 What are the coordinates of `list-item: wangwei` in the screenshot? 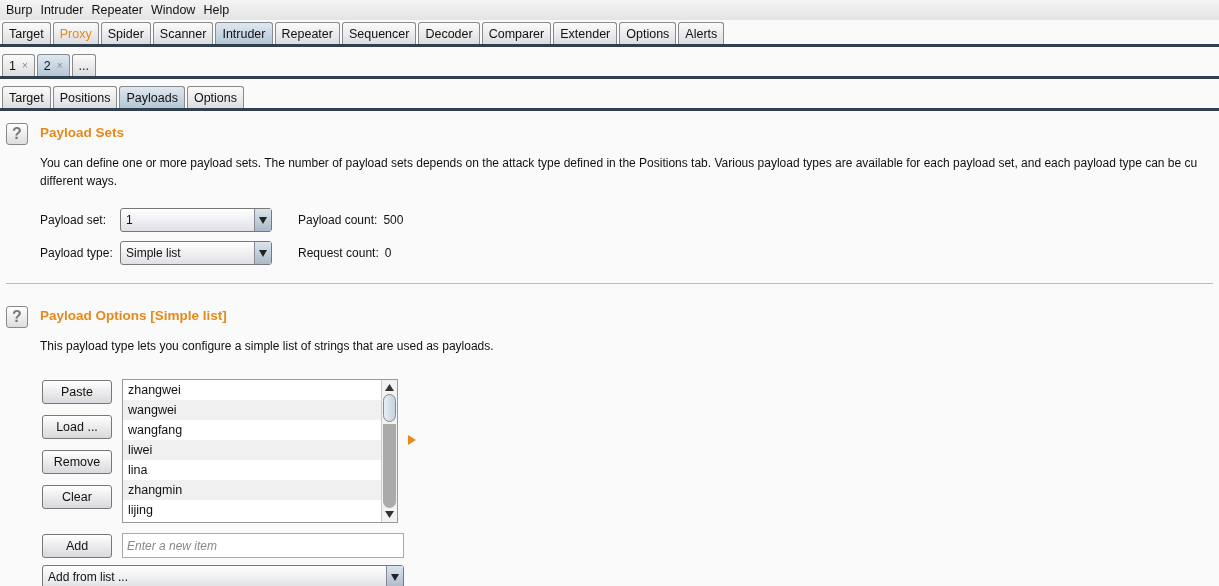 It's located at (252, 410).